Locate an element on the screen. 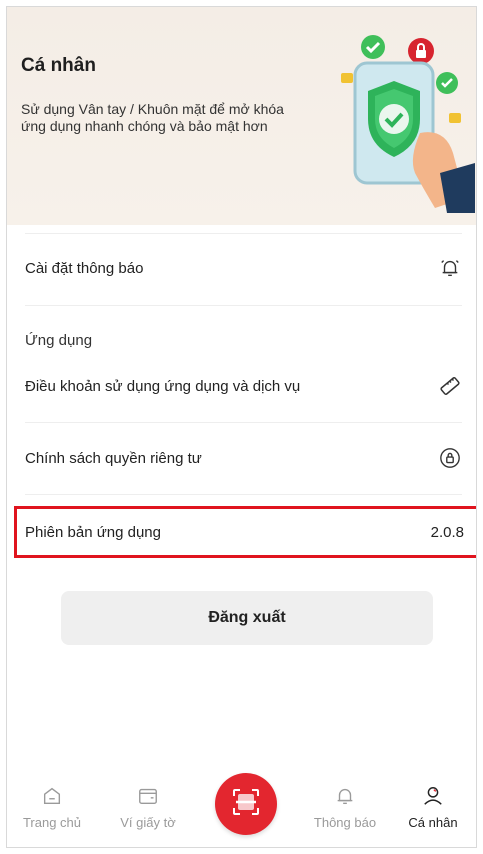  privacy-policy-row: Chính sách quyền riêng tư is located at coordinates (243, 458).